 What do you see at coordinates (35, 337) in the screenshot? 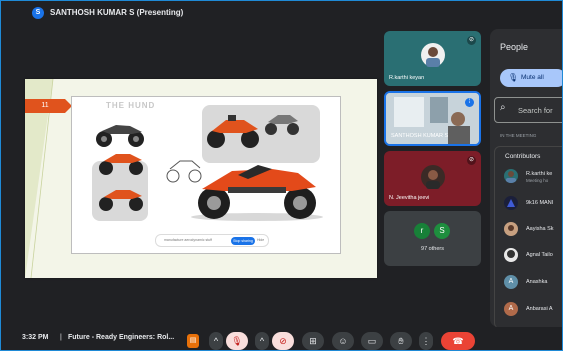
I see `meeting-clock: 3:32 PM` at bounding box center [35, 337].